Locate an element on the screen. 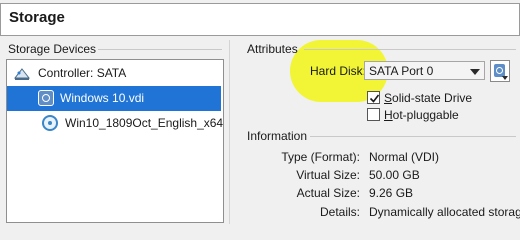 The width and height of the screenshot is (520, 240). hard-disk-label: Hard Disk: is located at coordinates (338, 71).